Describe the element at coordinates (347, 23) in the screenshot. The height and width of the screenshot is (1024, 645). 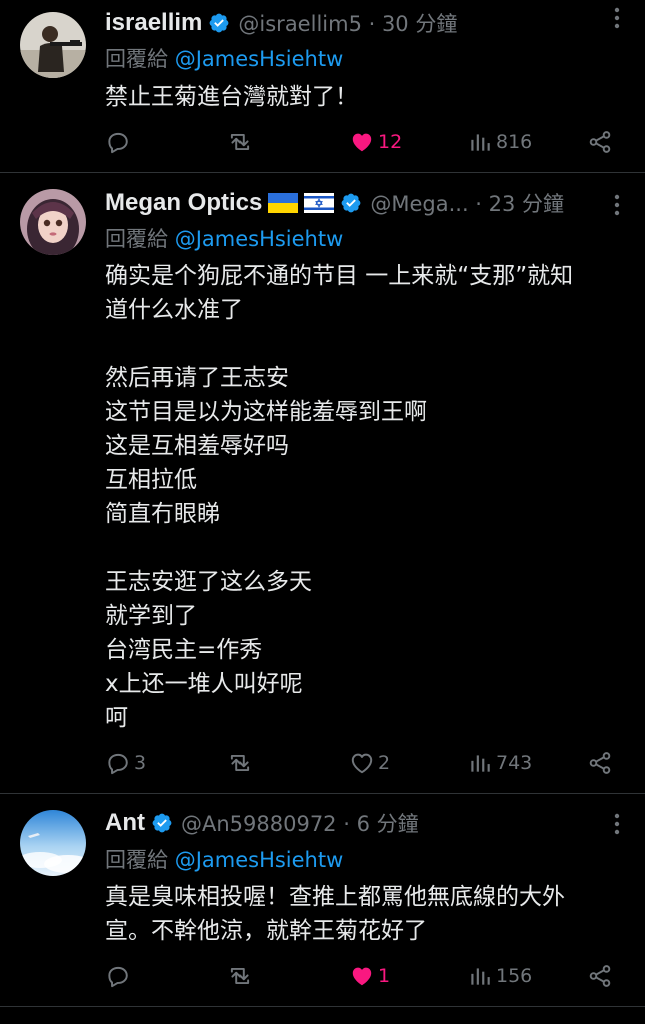
I see `handle-and-time: @israellim5 · 30 分鐘` at that location.